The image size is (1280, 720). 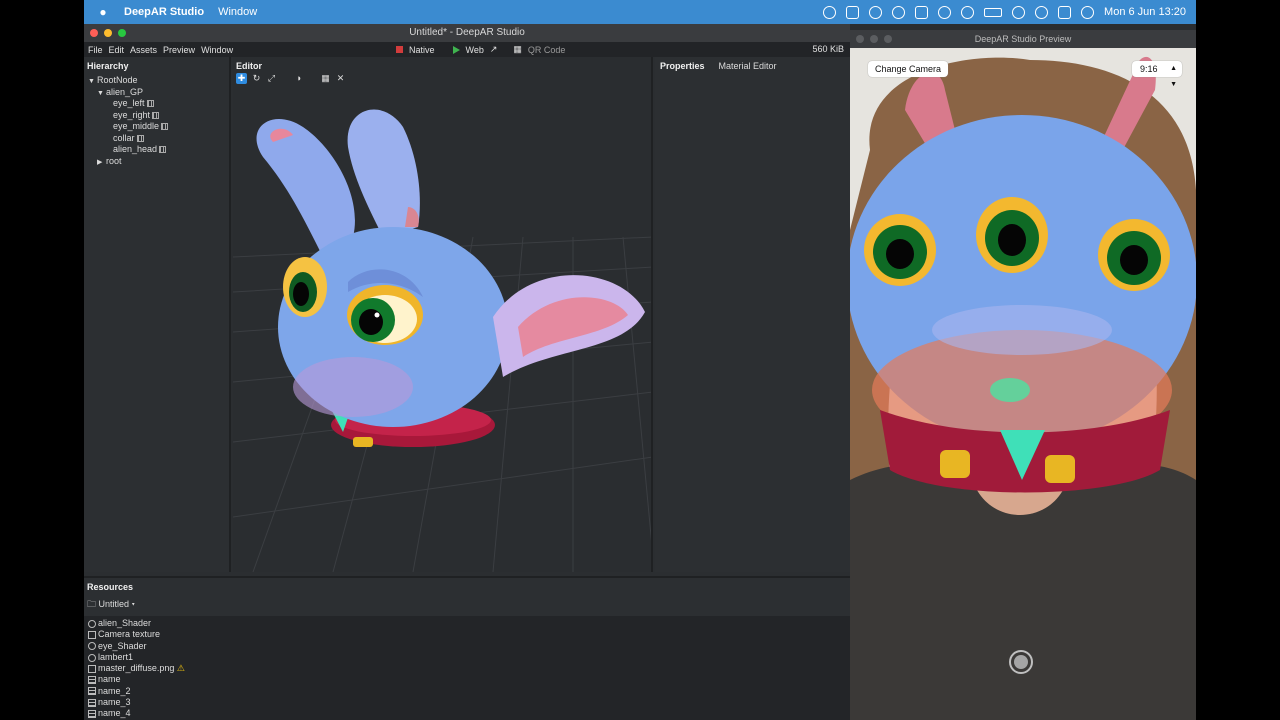 I want to click on web-button: Web, so click(x=475, y=50).